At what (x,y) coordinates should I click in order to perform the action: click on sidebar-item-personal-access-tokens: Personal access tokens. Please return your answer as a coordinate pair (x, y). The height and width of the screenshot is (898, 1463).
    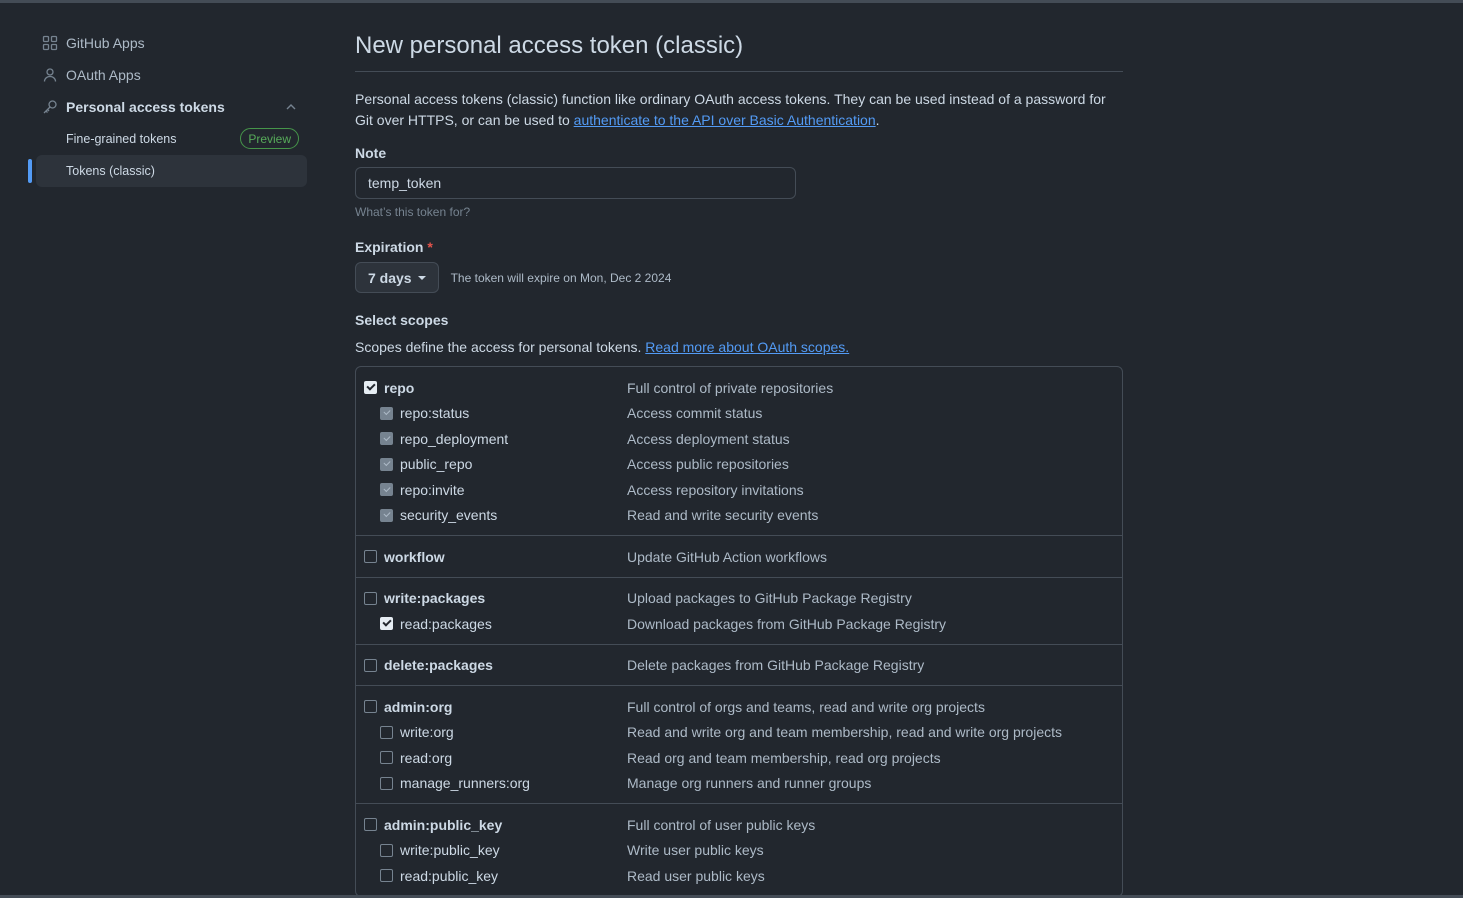
    Looking at the image, I should click on (167, 107).